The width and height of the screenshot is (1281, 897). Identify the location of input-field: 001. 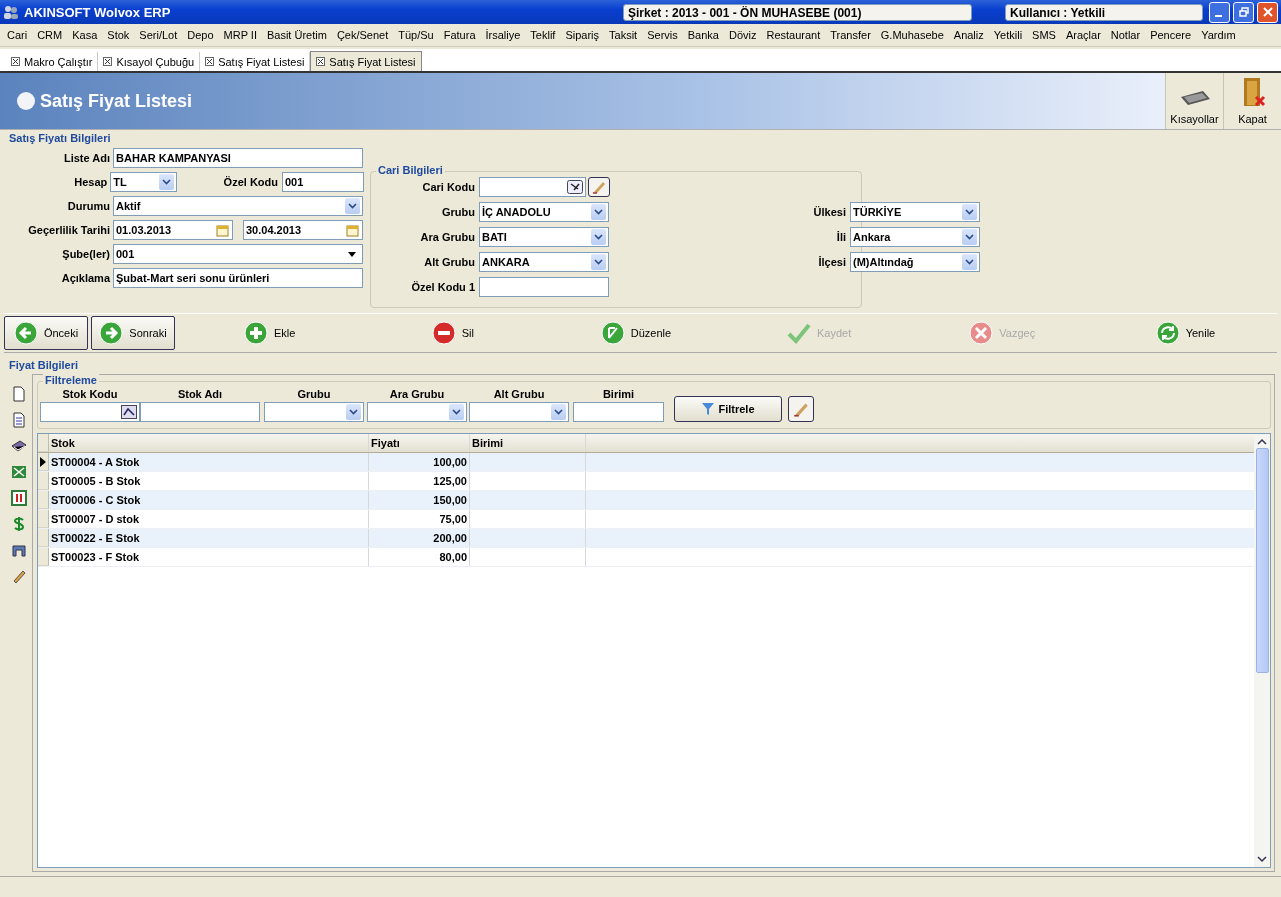
(323, 182).